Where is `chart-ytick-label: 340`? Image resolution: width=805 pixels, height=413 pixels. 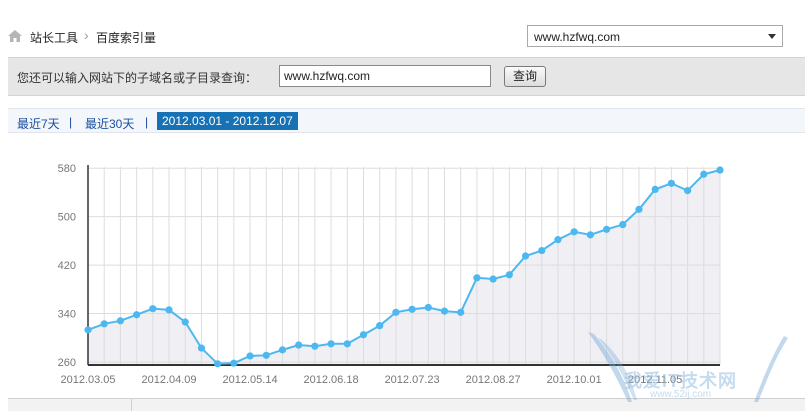
chart-ytick-label: 340 is located at coordinates (67, 315).